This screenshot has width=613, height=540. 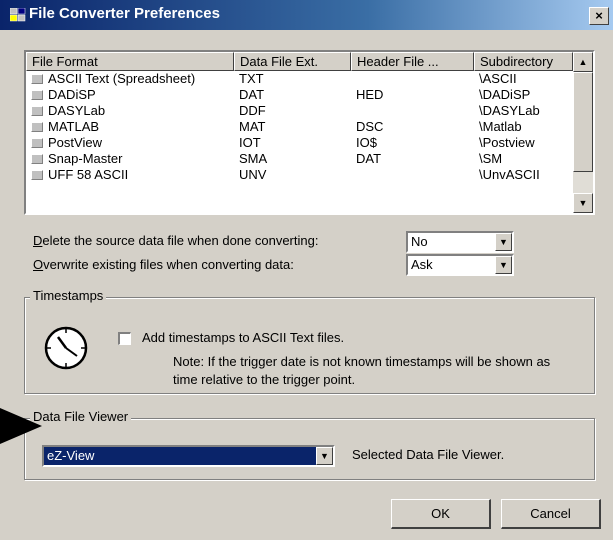 I want to click on table-row: DADiSP DAT HED \DADiSP, so click(x=299, y=95).